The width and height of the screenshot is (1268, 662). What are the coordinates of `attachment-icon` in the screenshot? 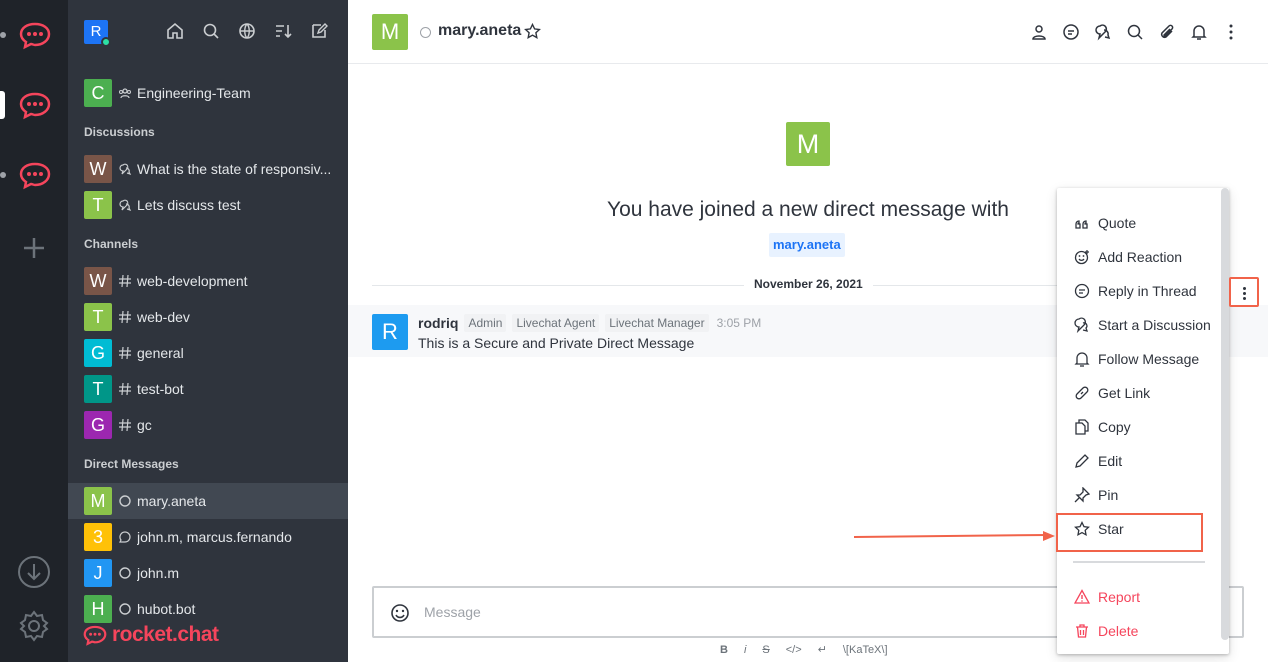 It's located at (1167, 32).